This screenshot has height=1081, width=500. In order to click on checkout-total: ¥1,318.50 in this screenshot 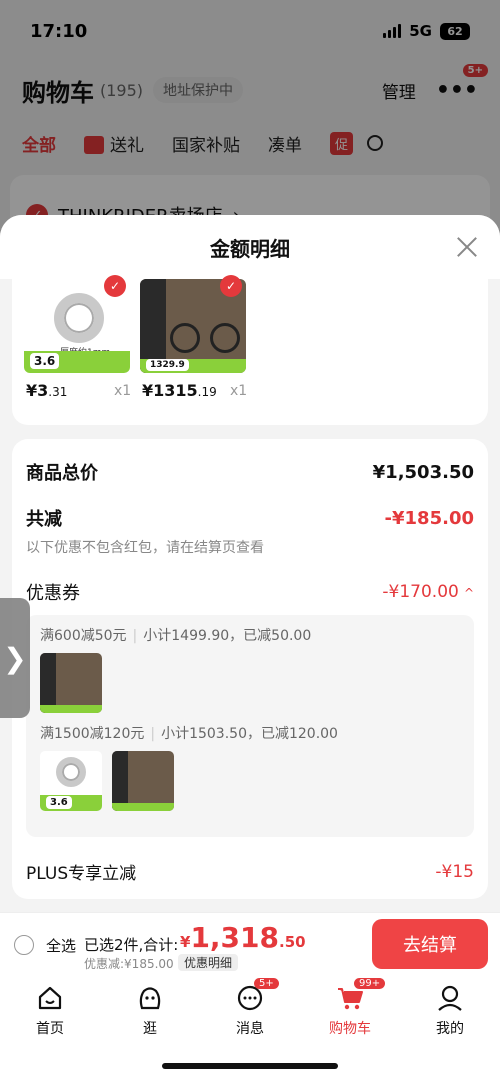, I will do `click(243, 937)`.